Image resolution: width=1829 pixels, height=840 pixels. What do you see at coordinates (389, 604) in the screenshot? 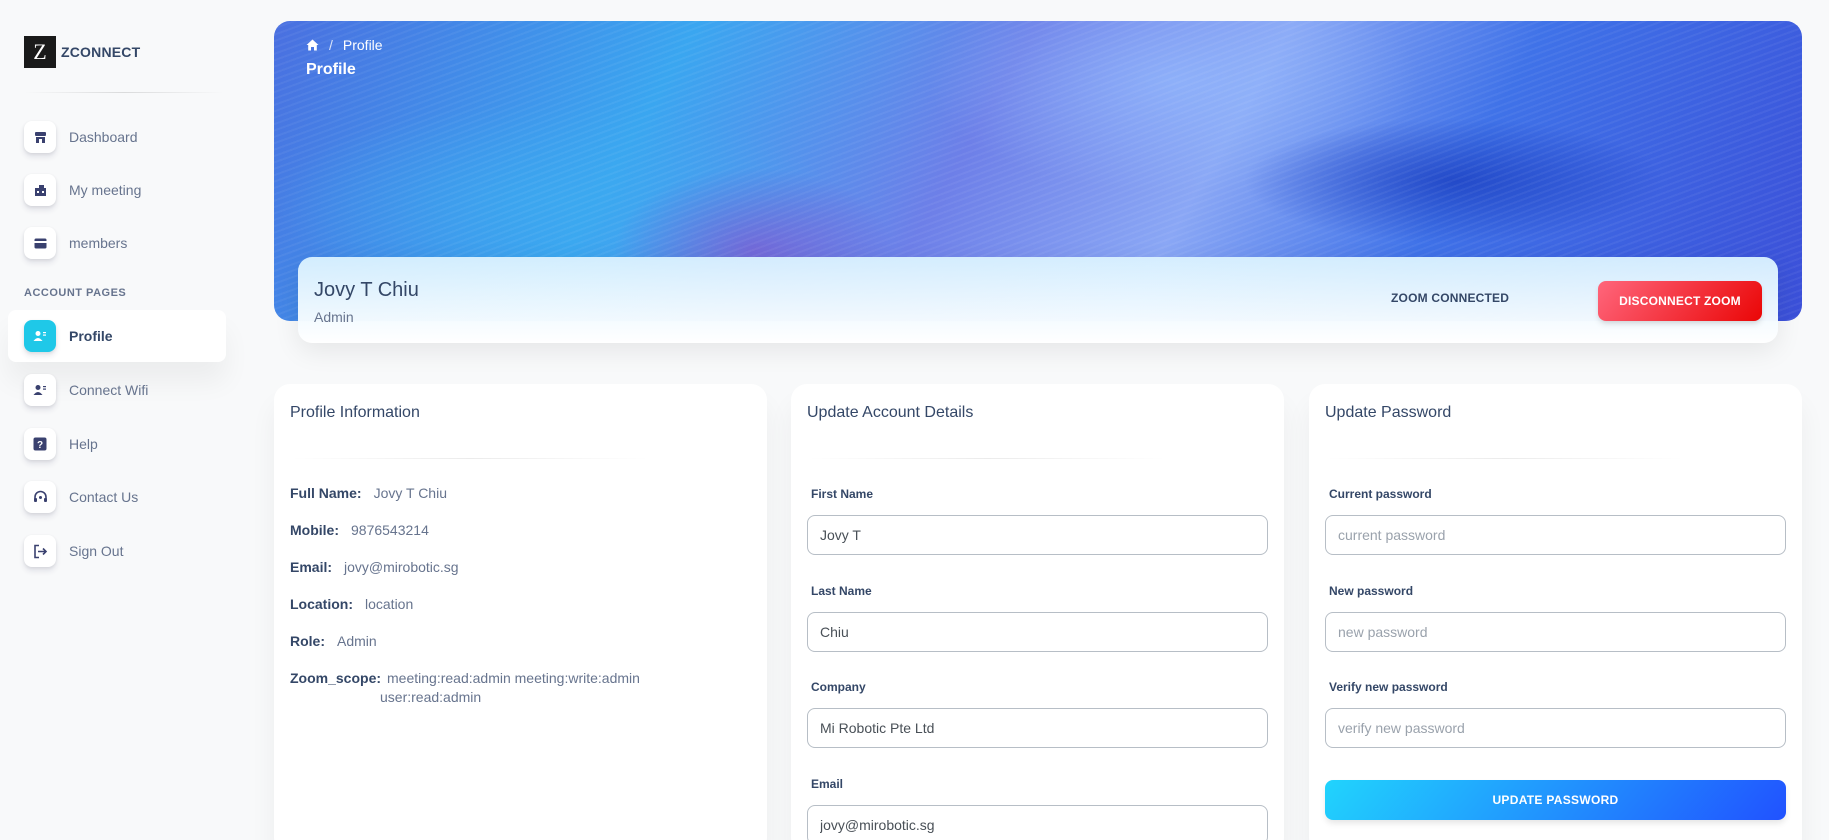
I see `info-value: location` at bounding box center [389, 604].